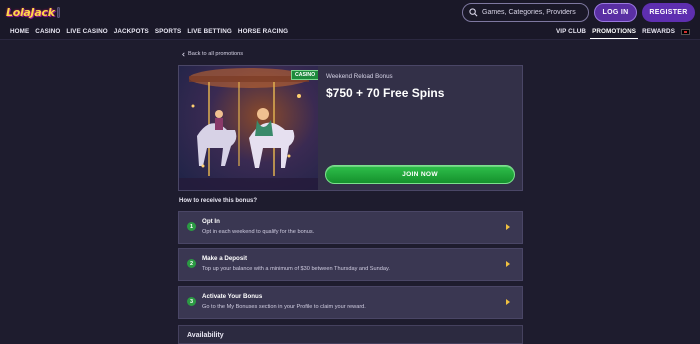 This screenshot has width=700, height=344. I want to click on search-input, so click(532, 12).